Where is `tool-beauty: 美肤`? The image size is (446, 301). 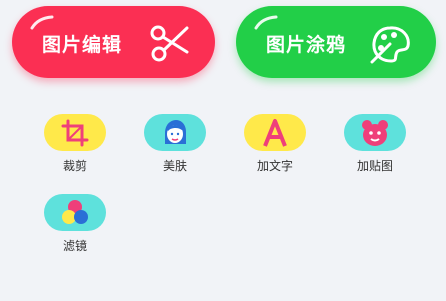
tool-beauty: 美肤 is located at coordinates (175, 144).